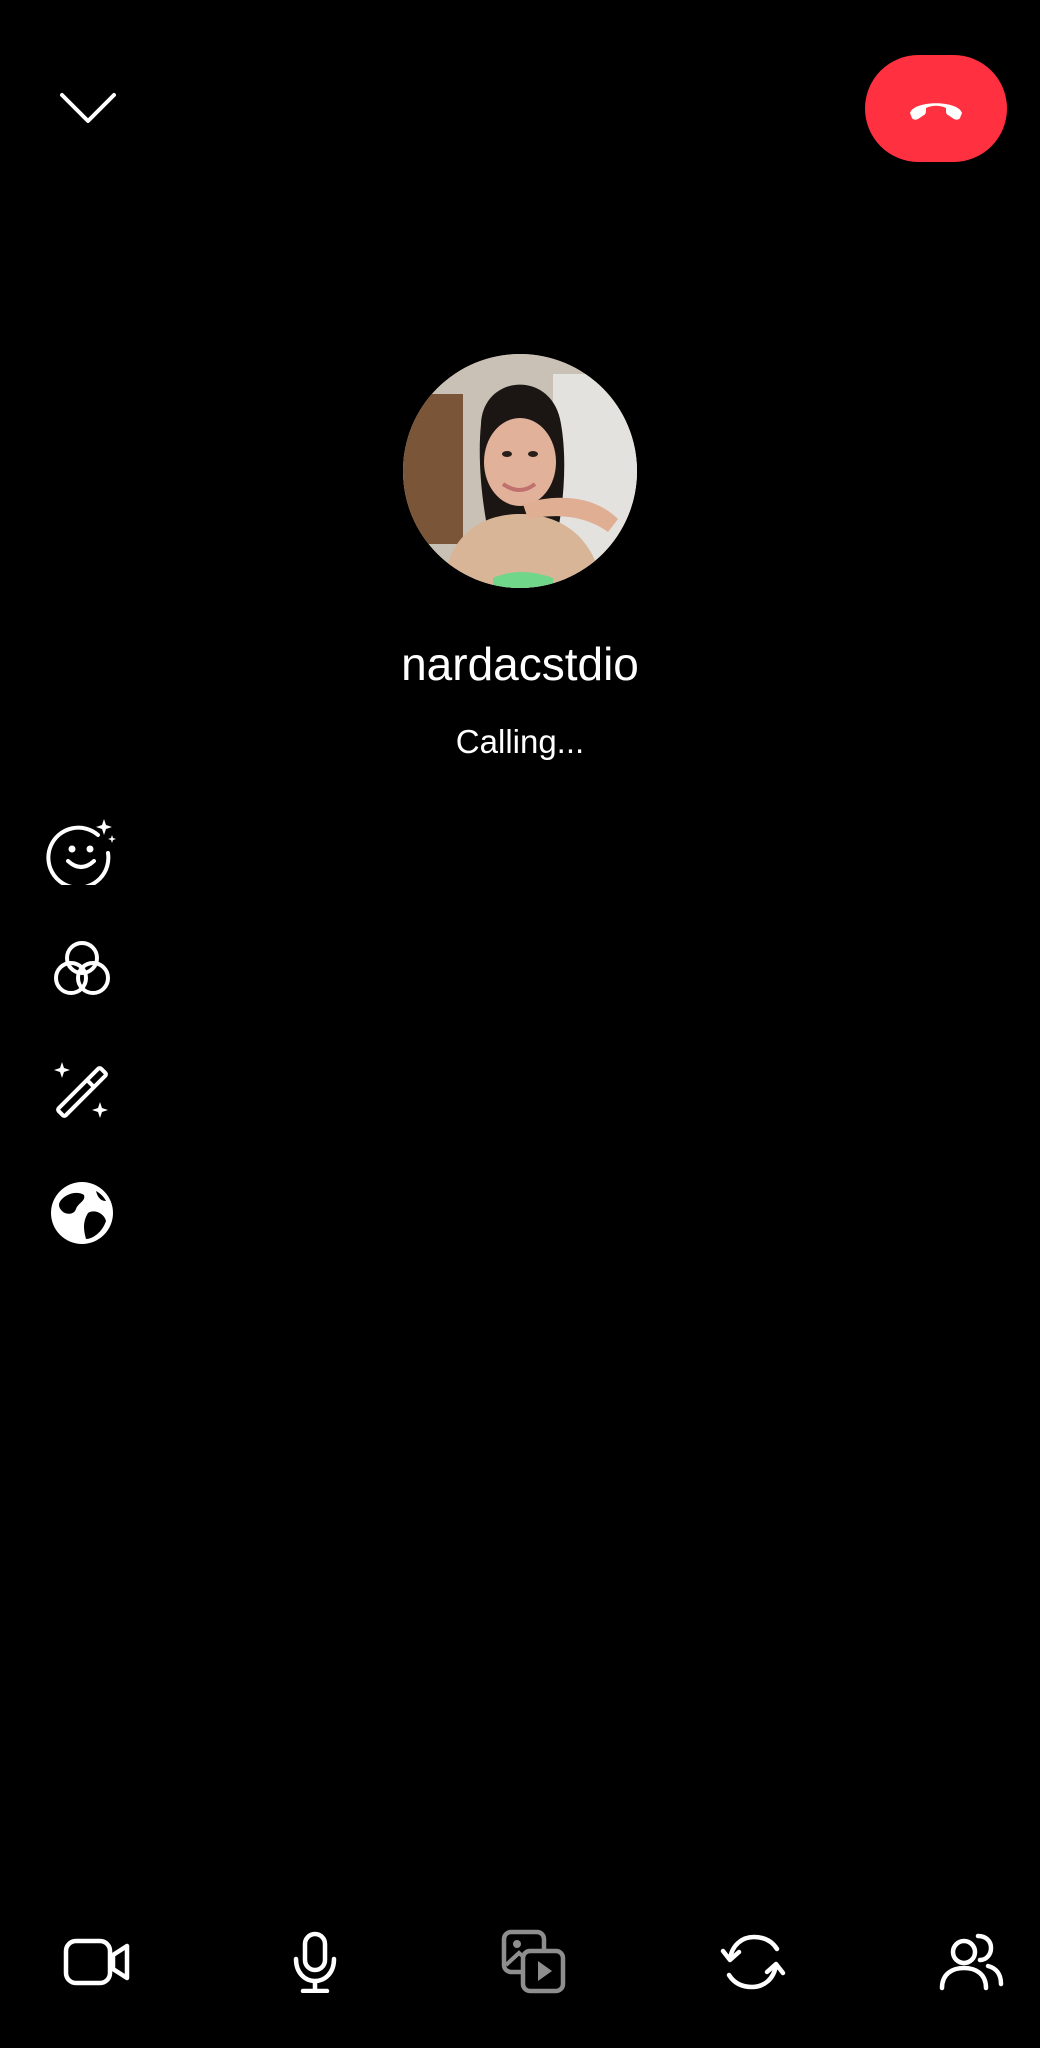  I want to click on caller-name: nardacstdio, so click(520, 664).